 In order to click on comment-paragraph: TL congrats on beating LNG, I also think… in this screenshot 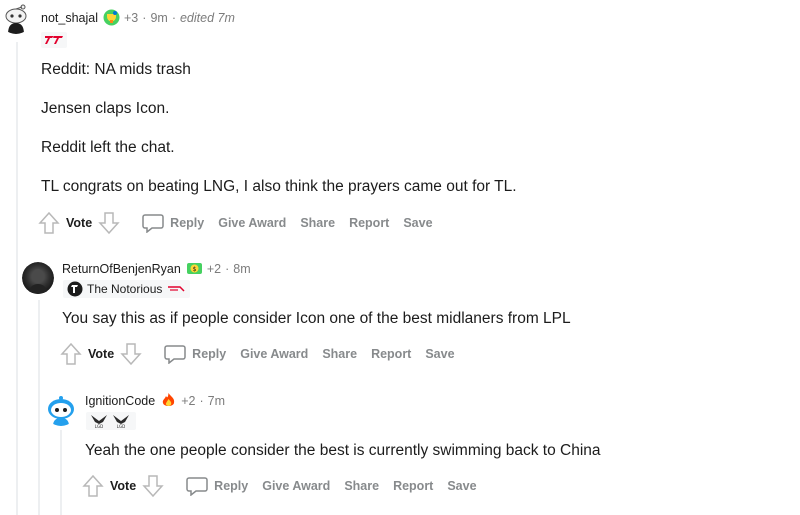, I will do `click(279, 186)`.